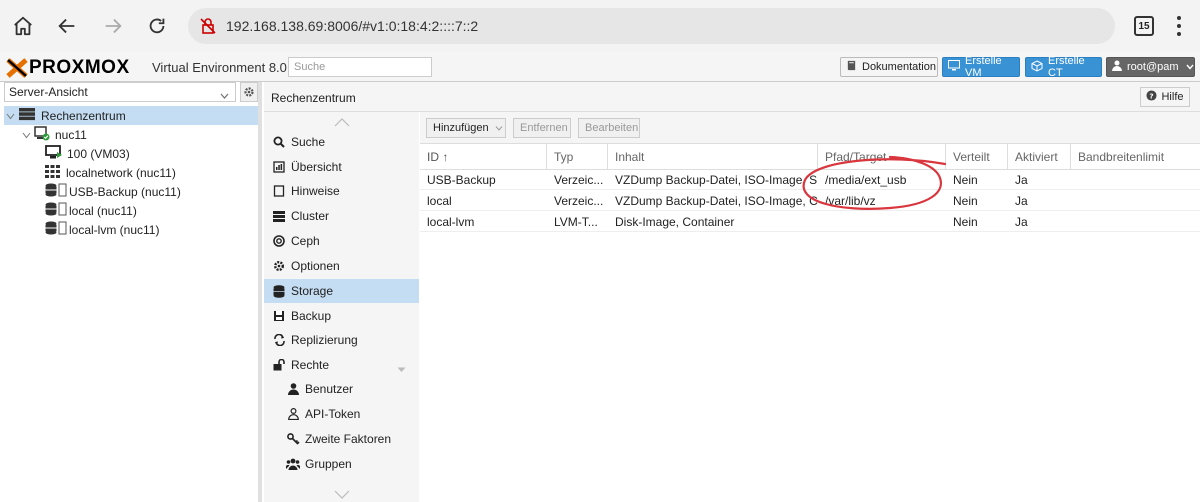 This screenshot has height=502, width=1200. Describe the element at coordinates (293, 464) in the screenshot. I see `group-icon` at that location.